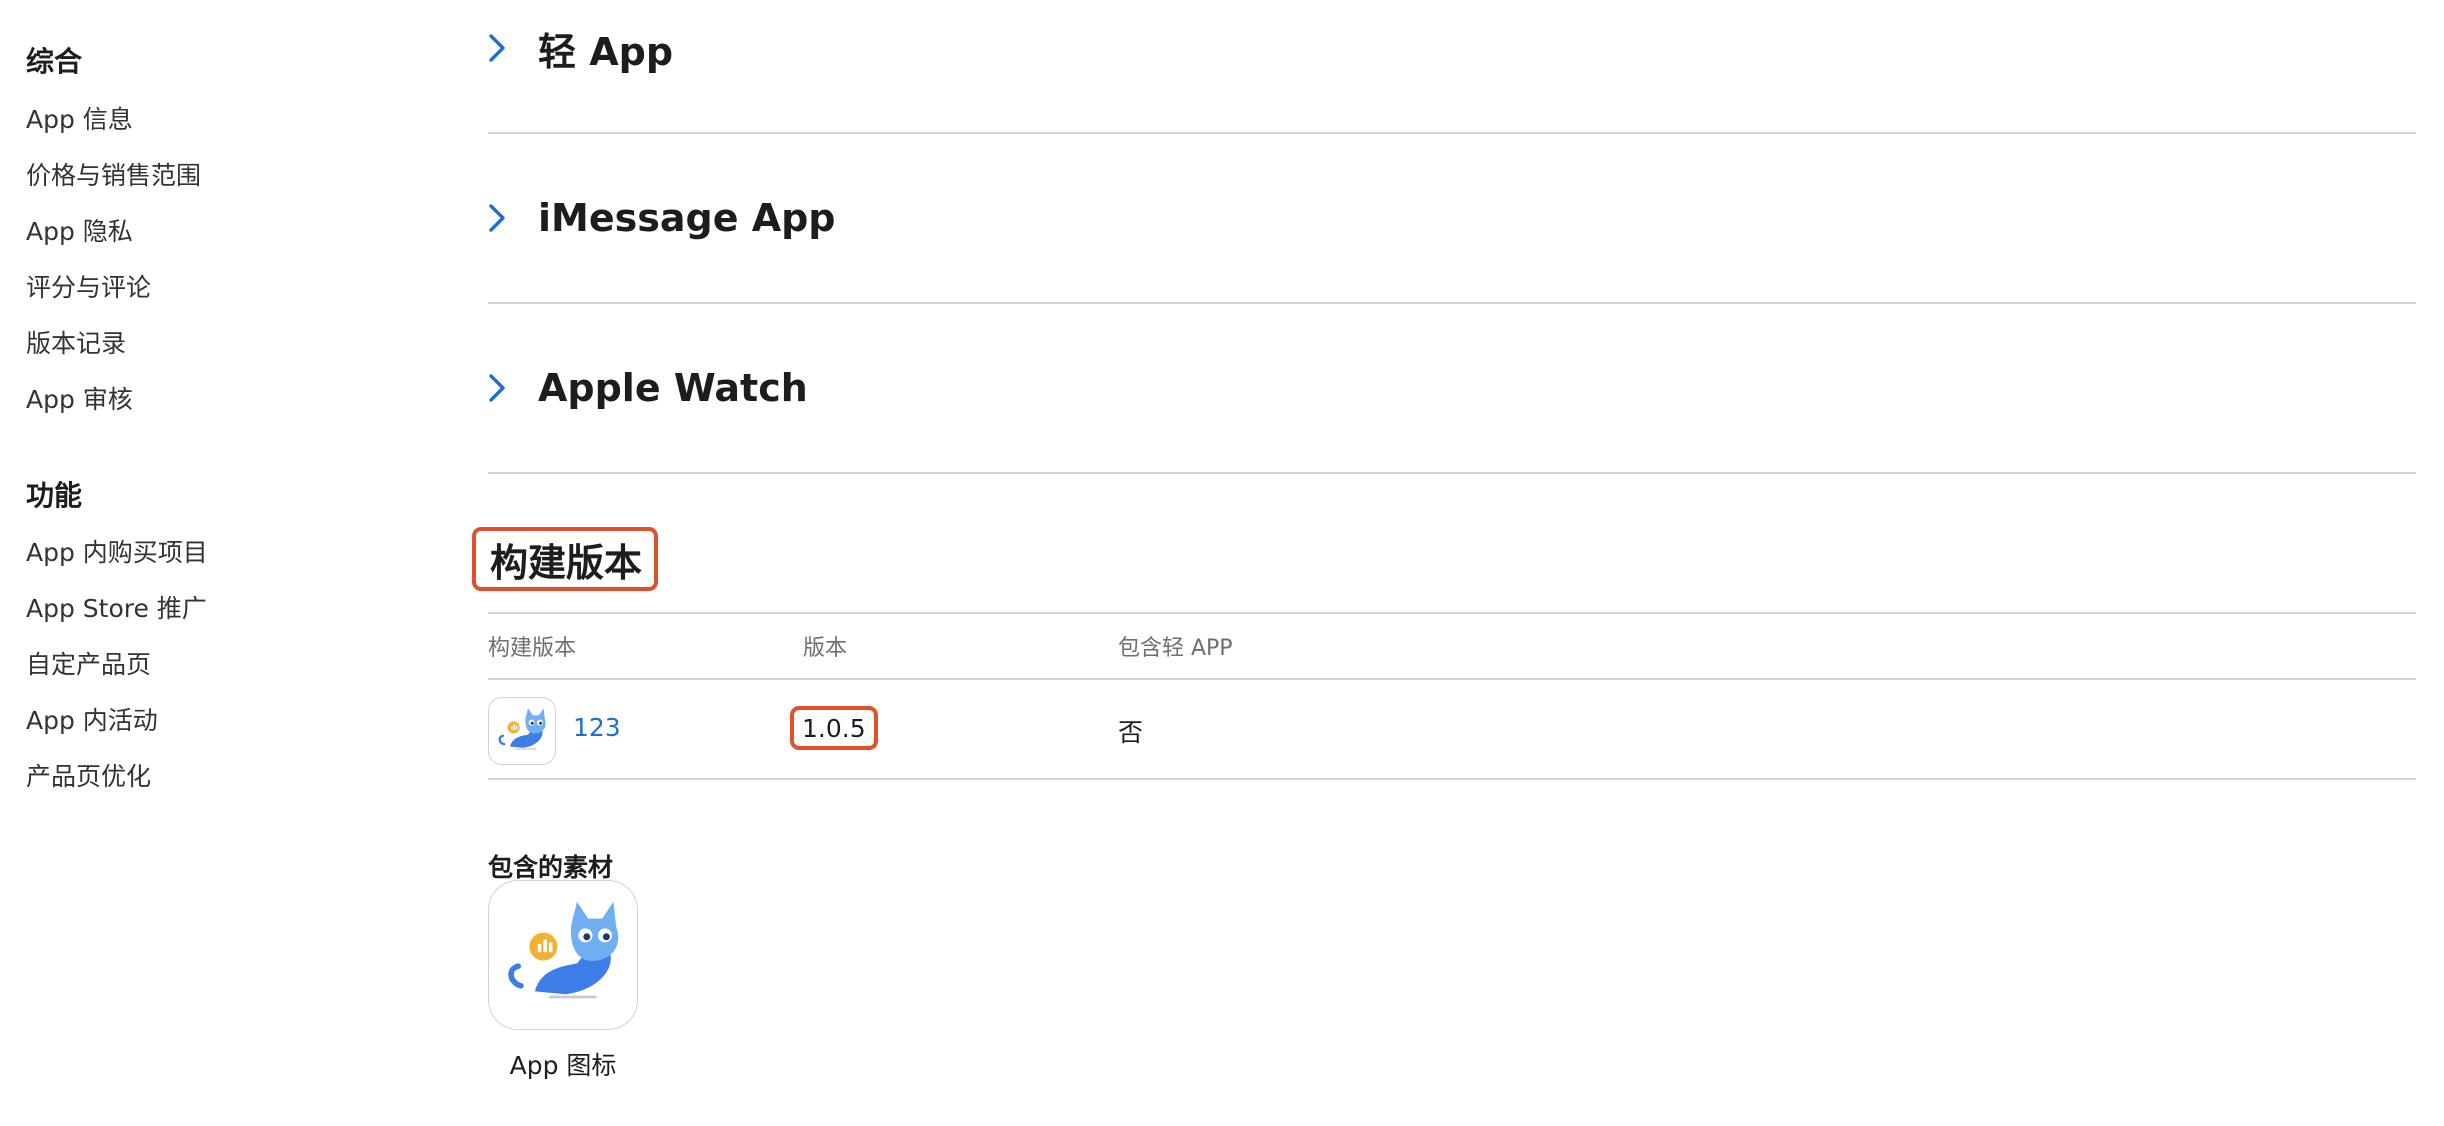  What do you see at coordinates (825, 648) in the screenshot?
I see `column-header-version: 版本` at bounding box center [825, 648].